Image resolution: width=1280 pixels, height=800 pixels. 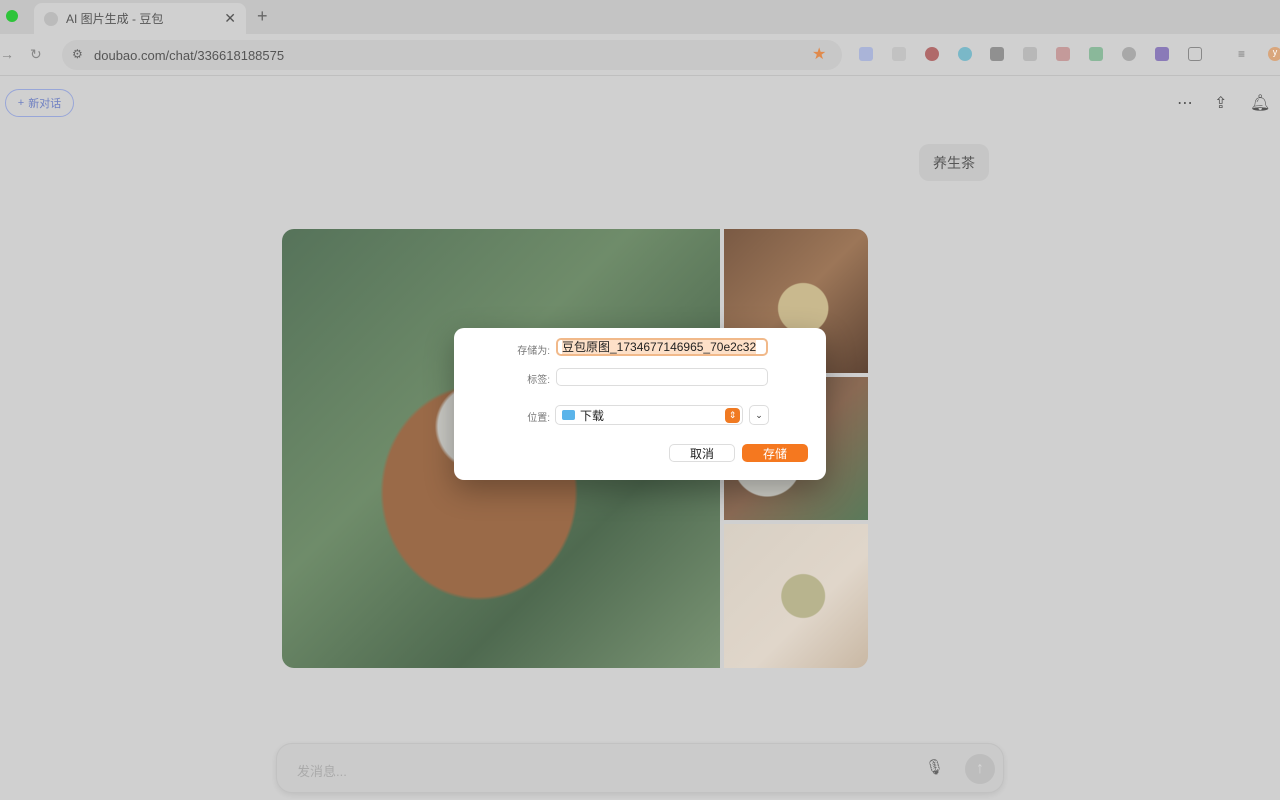 I want to click on file-extension-icon, so click(x=1096, y=54).